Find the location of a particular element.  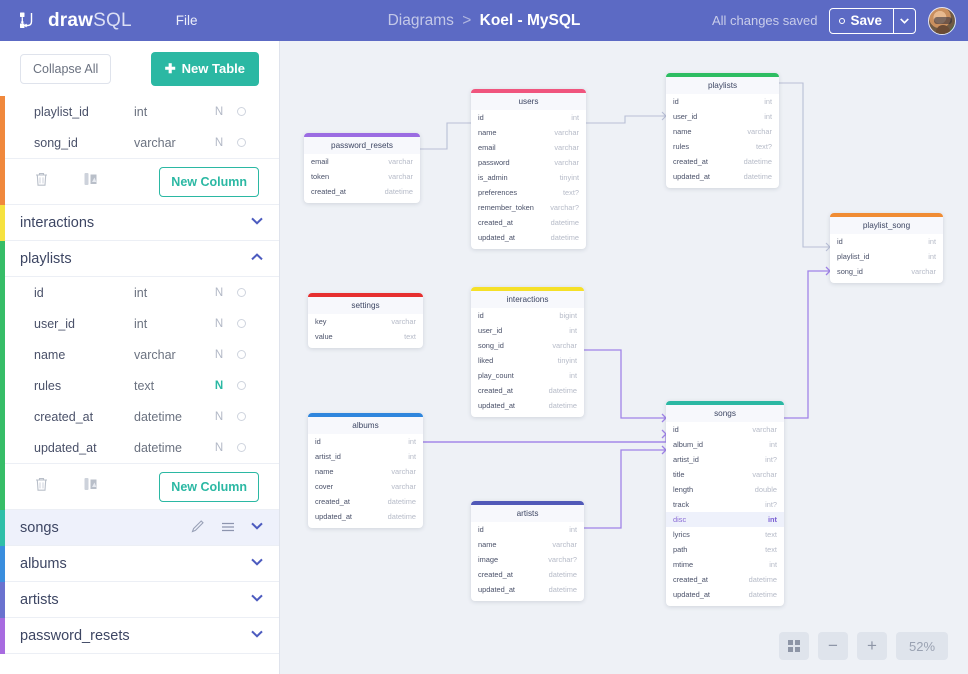

diagram-column-row: artist_id int is located at coordinates (365, 456).